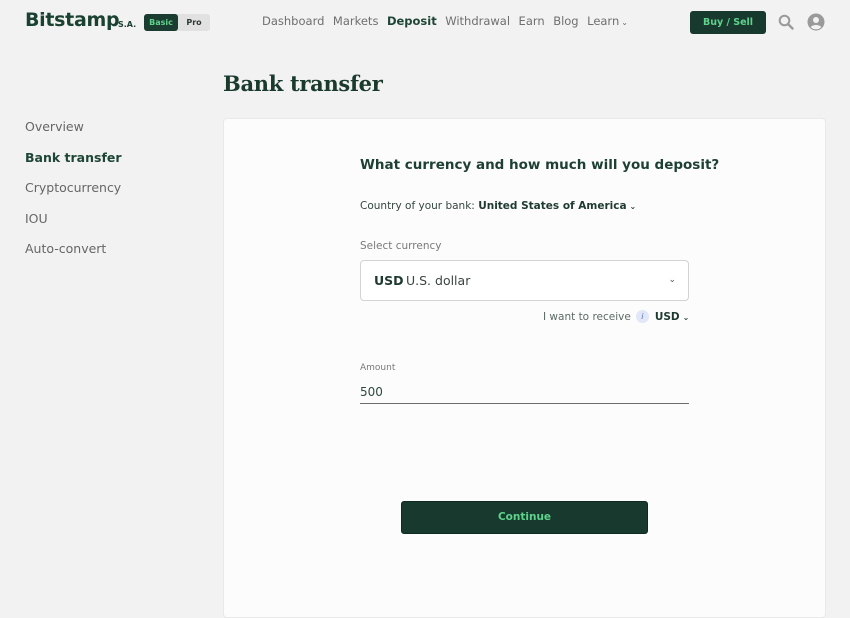 Image resolution: width=850 pixels, height=618 pixels. Describe the element at coordinates (524, 280) in the screenshot. I see `currency-select: USD U.S. dollar ⌄` at that location.